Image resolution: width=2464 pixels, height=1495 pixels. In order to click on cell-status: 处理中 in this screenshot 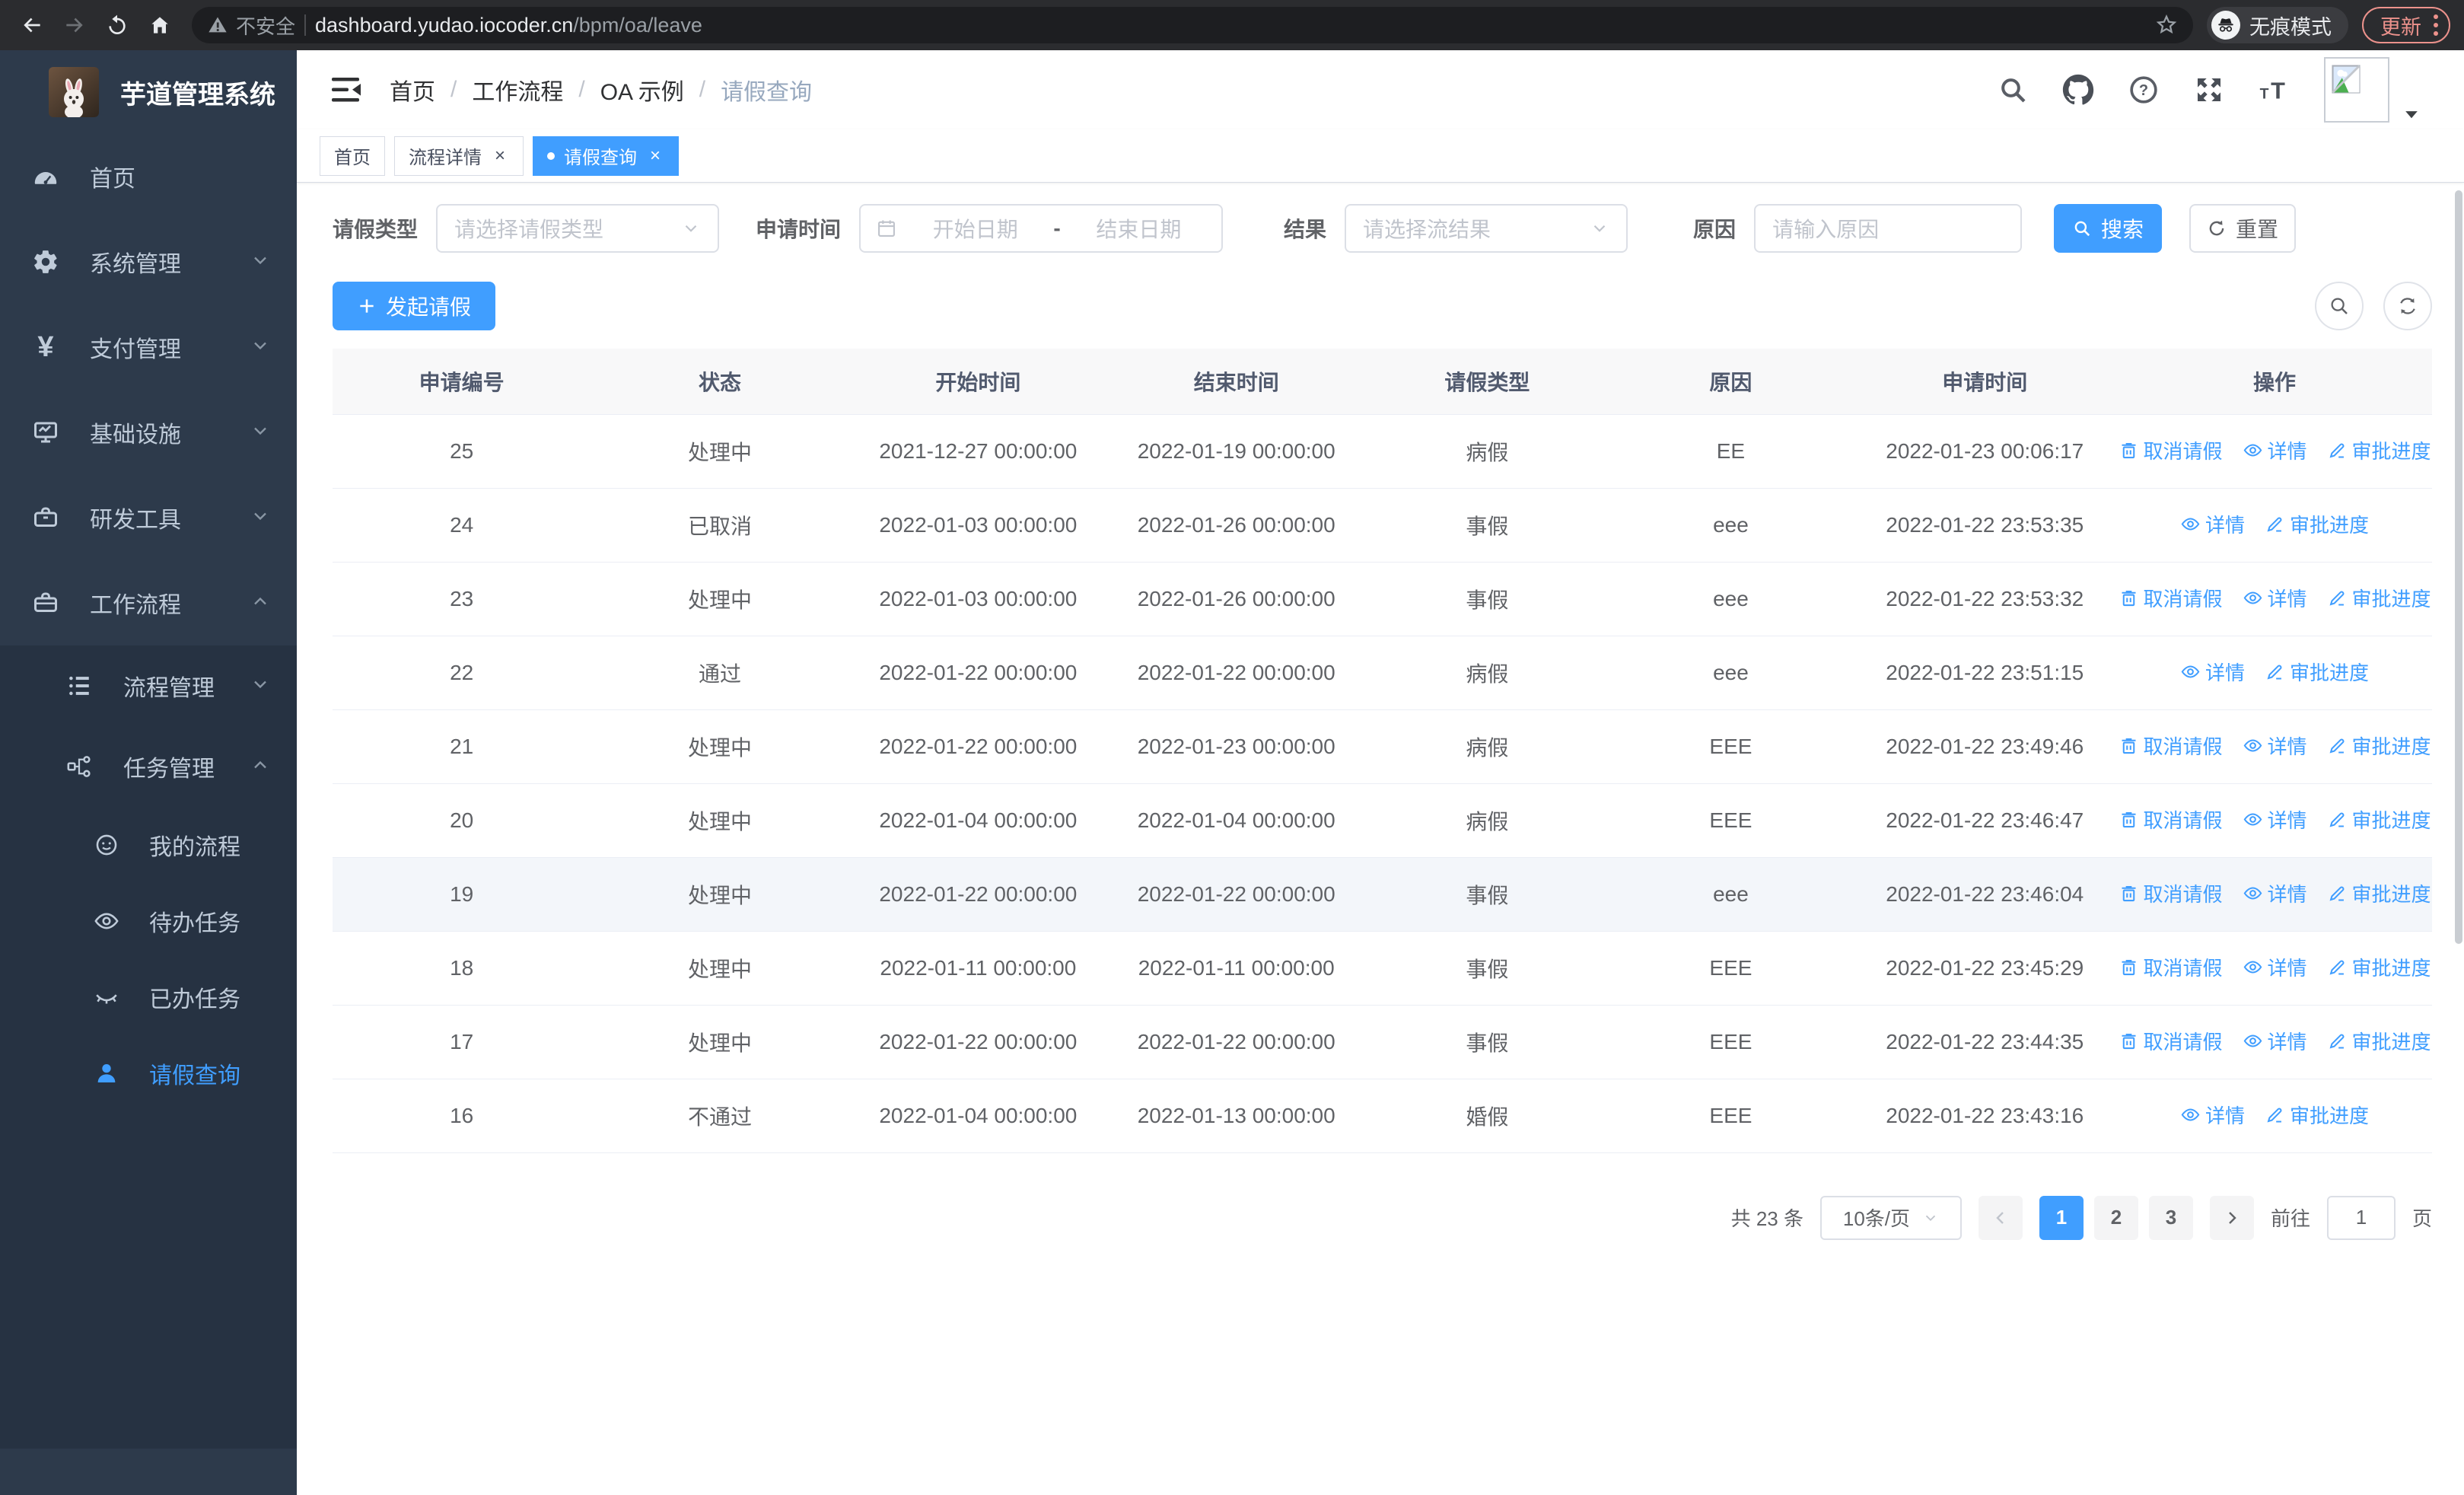, I will do `click(720, 969)`.